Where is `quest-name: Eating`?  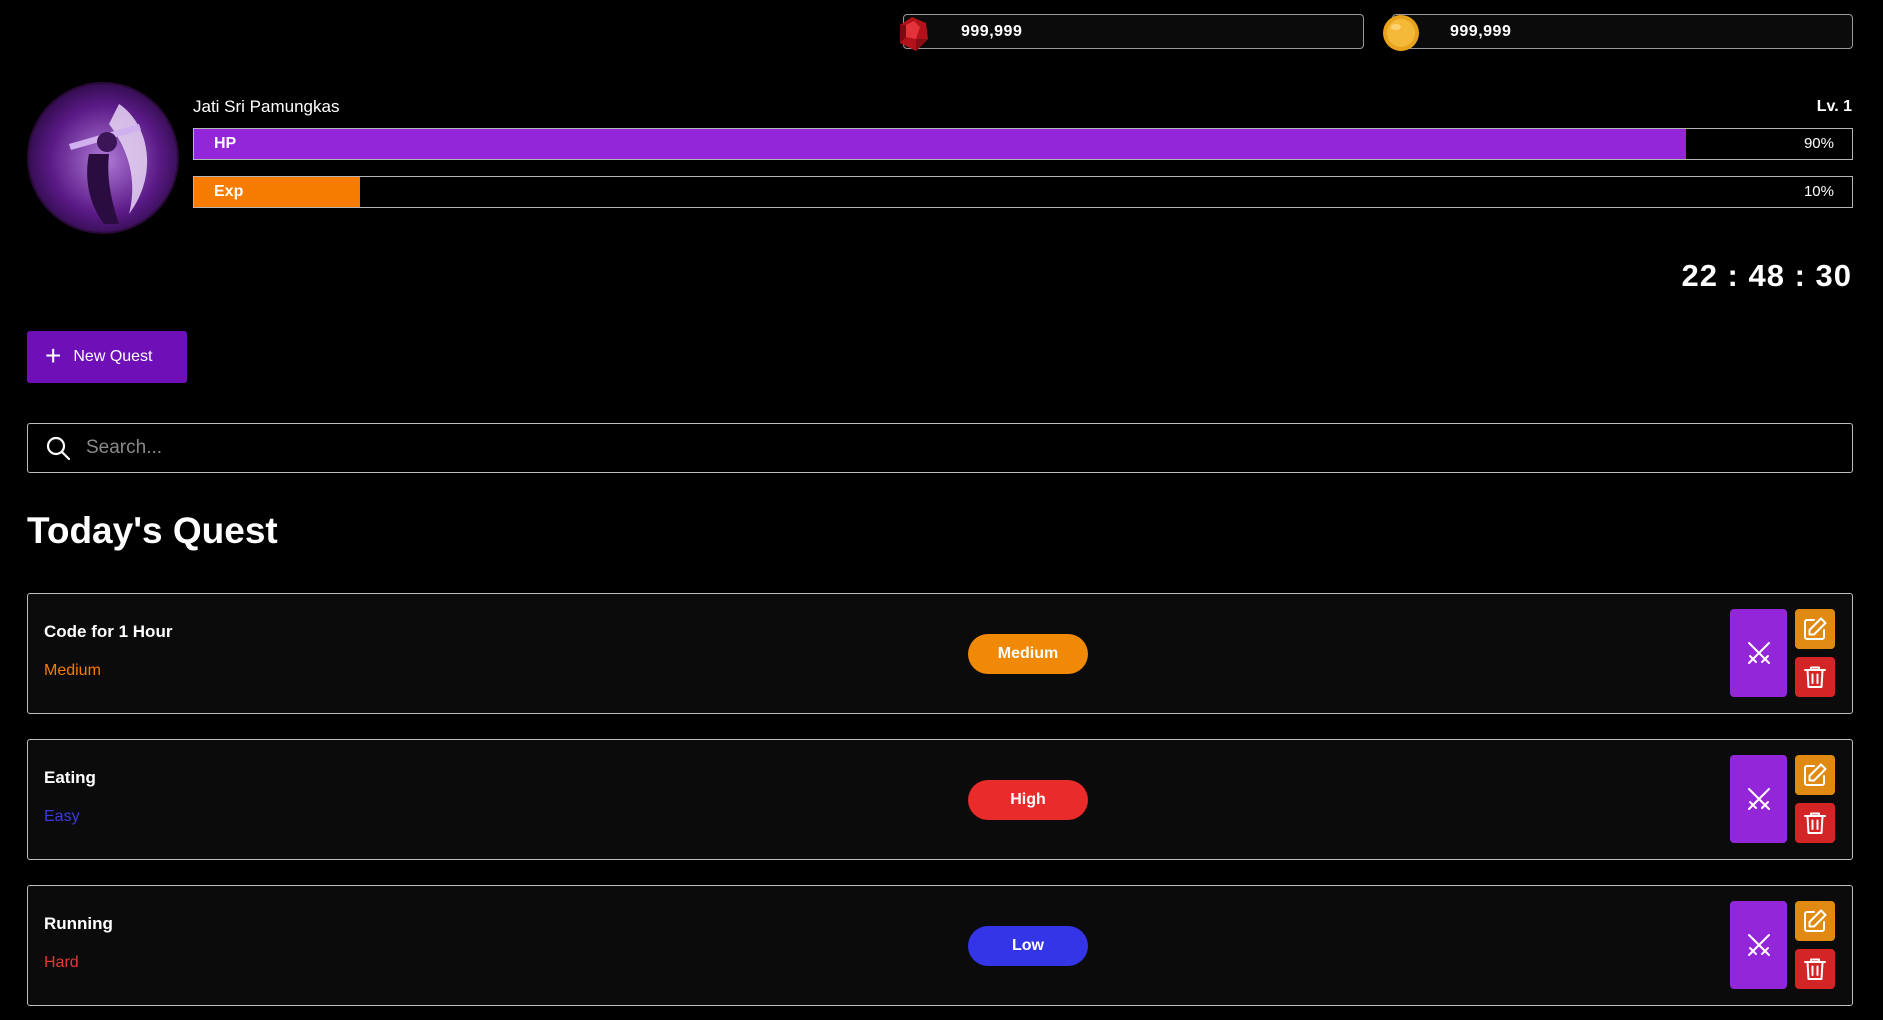 quest-name: Eating is located at coordinates (70, 777).